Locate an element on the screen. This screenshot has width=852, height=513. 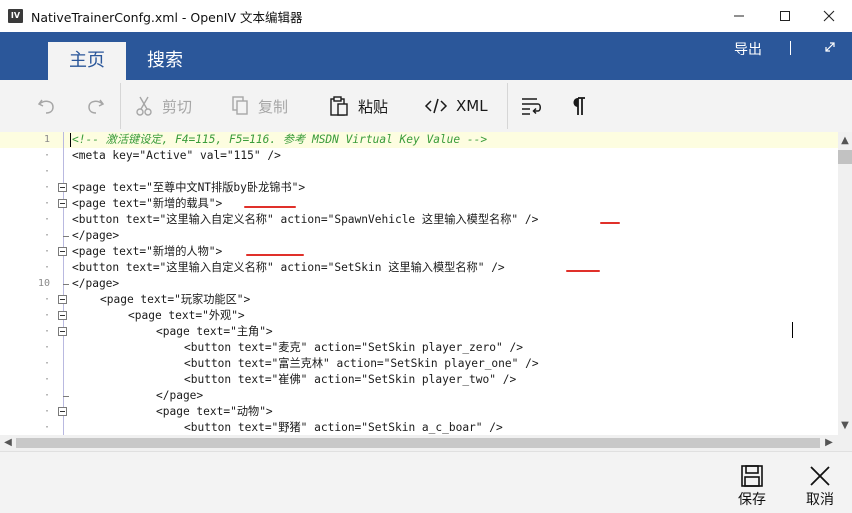
save-label: 保存 is located at coordinates (752, 500).